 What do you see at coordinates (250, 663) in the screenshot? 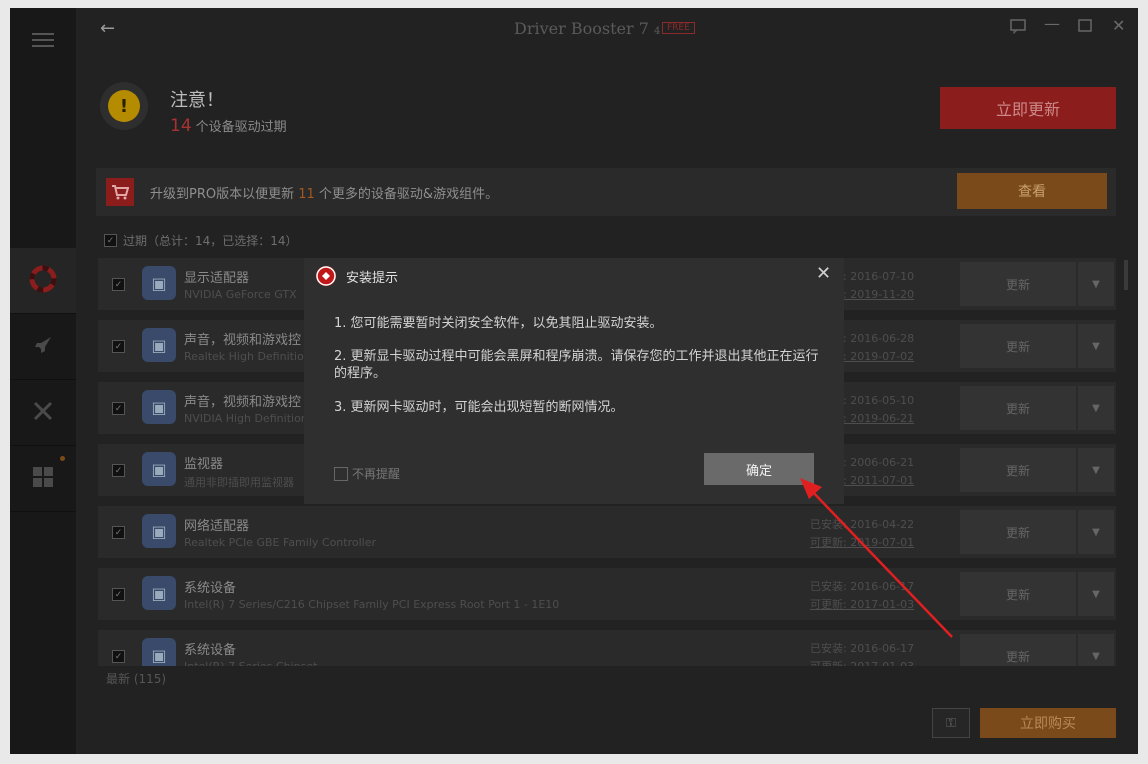
I see `driver-description: Intel(R) 7 Series Chipset` at bounding box center [250, 663].